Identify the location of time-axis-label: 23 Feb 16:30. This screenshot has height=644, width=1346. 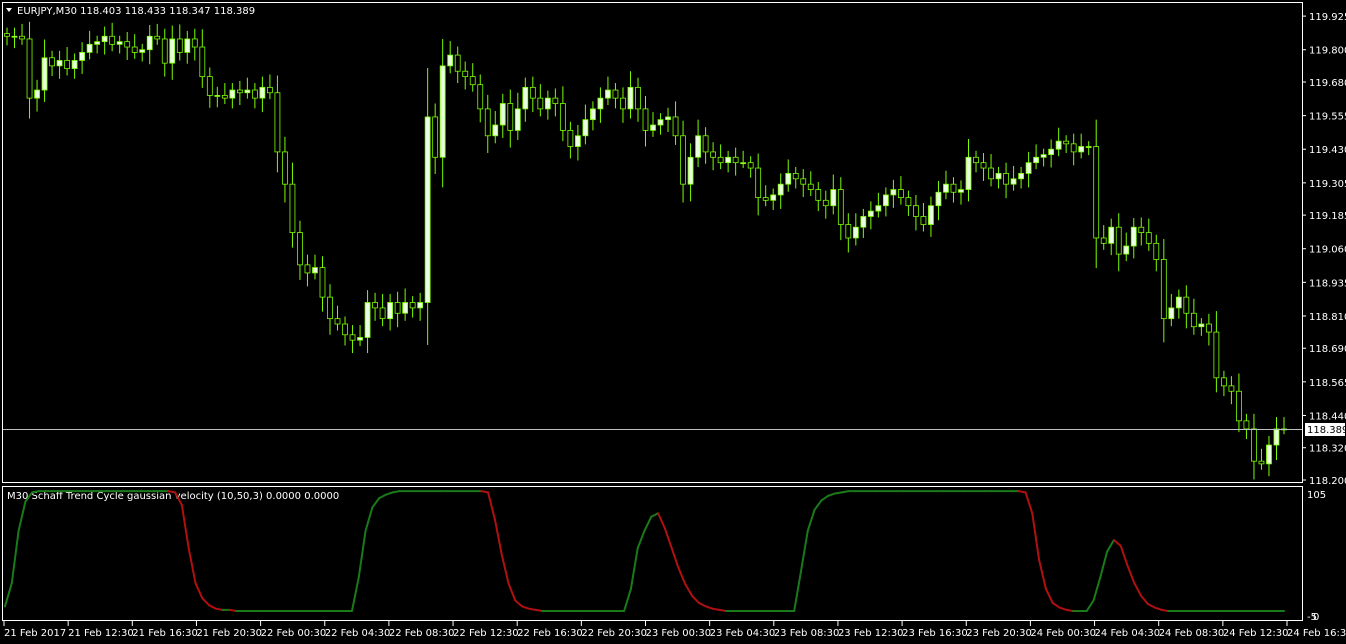
(935, 633).